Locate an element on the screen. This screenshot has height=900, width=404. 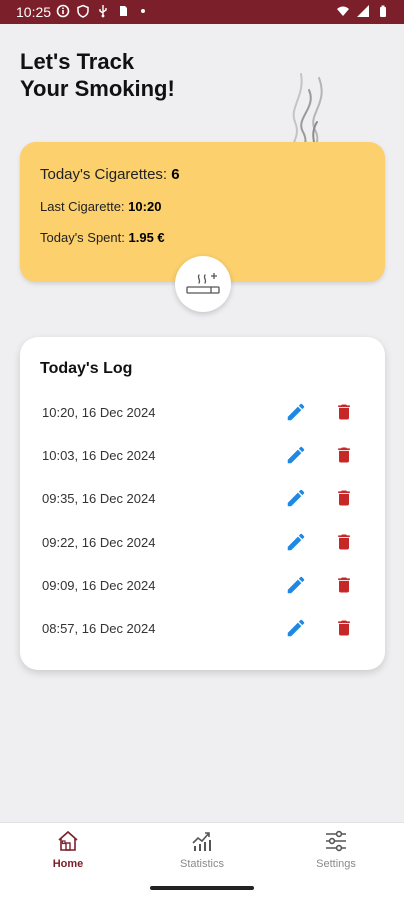
today-cigarettes-value: 6 is located at coordinates (175, 174).